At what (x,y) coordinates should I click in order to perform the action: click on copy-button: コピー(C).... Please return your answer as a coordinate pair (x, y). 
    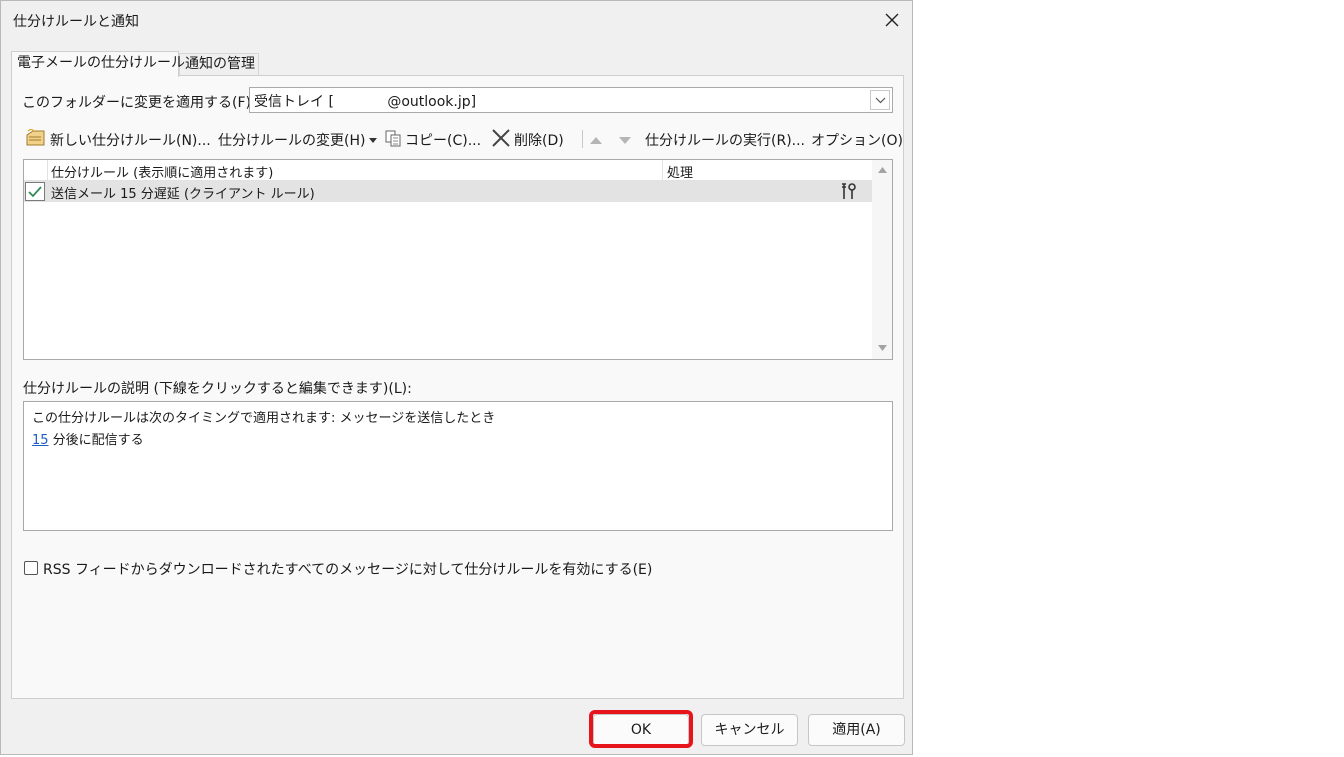
    Looking at the image, I should click on (432, 140).